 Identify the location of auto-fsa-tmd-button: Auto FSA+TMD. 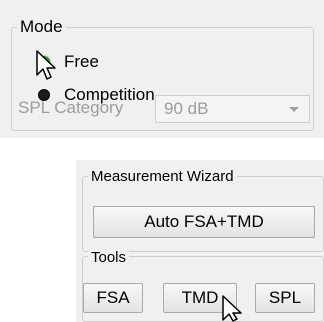
(204, 222).